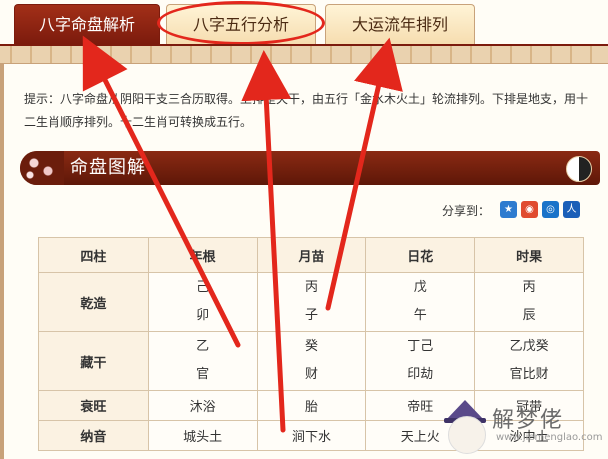 Image resolution: width=608 pixels, height=459 pixels. I want to click on table-cell: 乙, so click(203, 346).